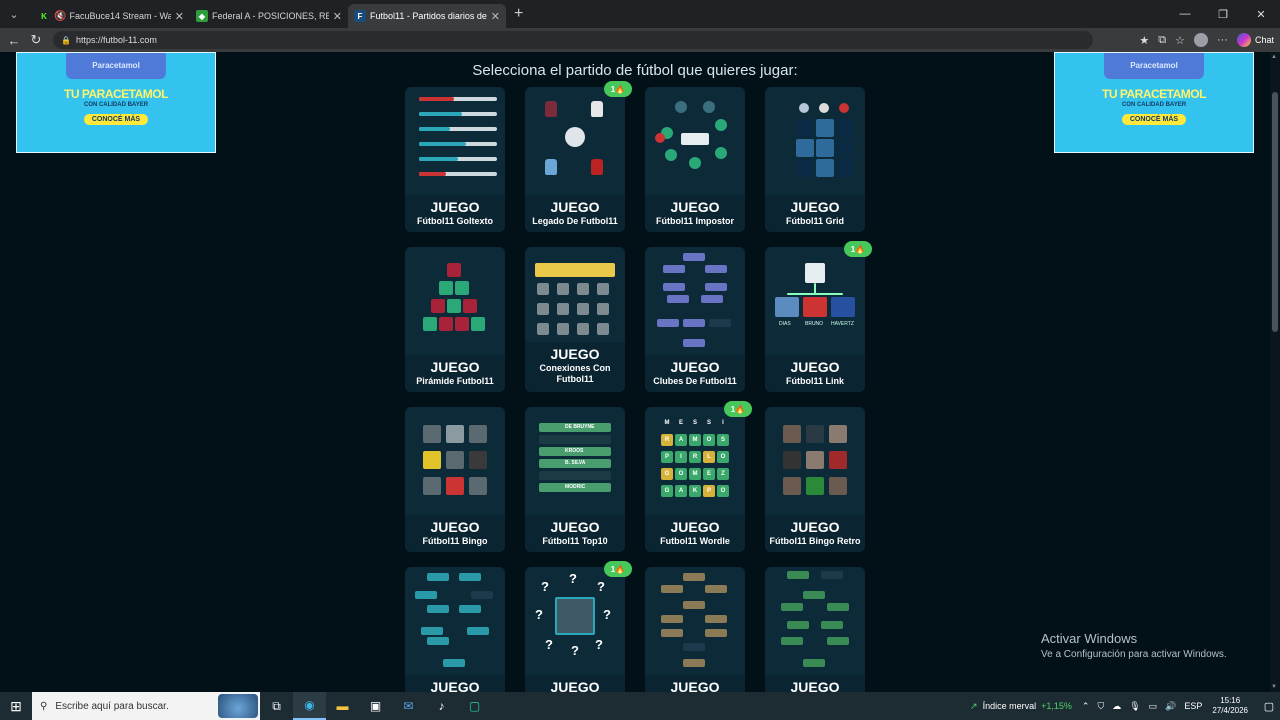 The image size is (1280, 720). What do you see at coordinates (1170, 706) in the screenshot?
I see `volume-icon: 🔊` at bounding box center [1170, 706].